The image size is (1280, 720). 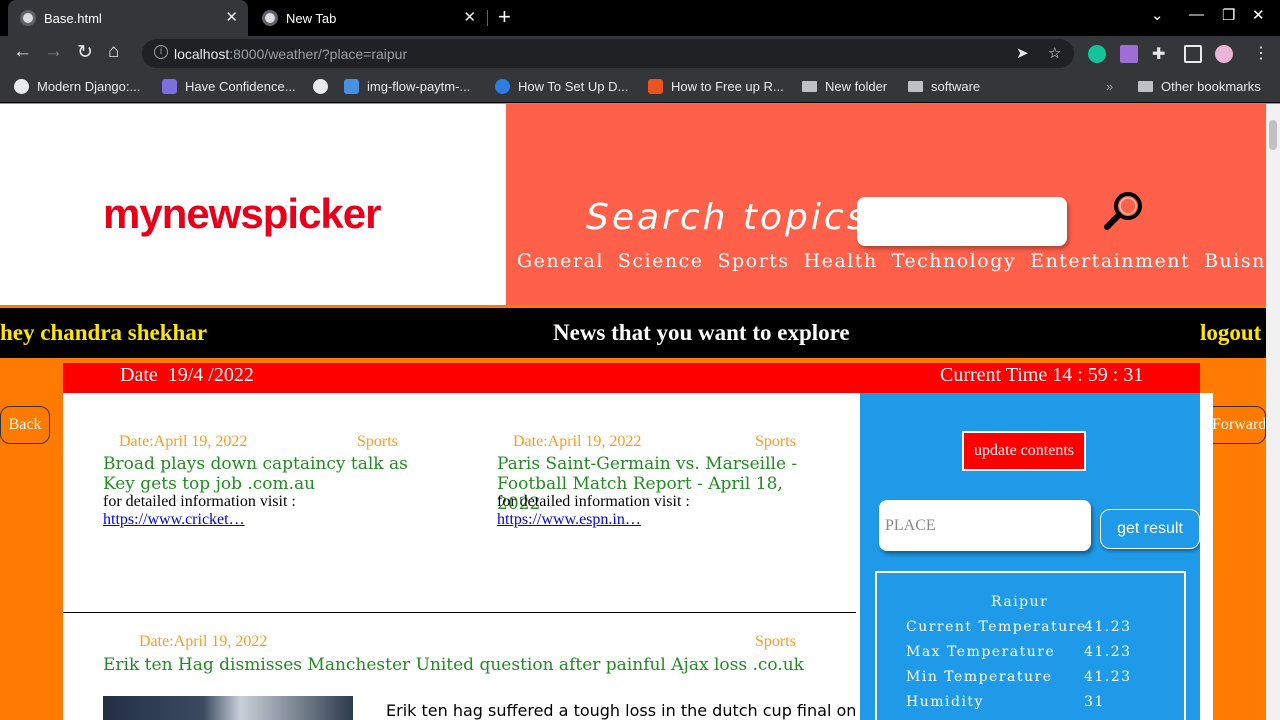 I want to click on search-icon, so click(x=1124, y=210).